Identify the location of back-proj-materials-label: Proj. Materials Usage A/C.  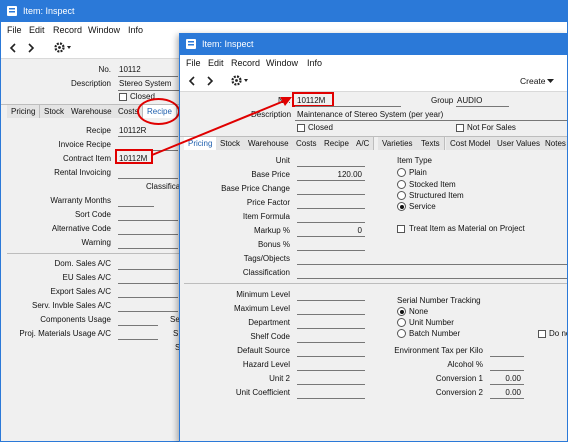
(65, 333).